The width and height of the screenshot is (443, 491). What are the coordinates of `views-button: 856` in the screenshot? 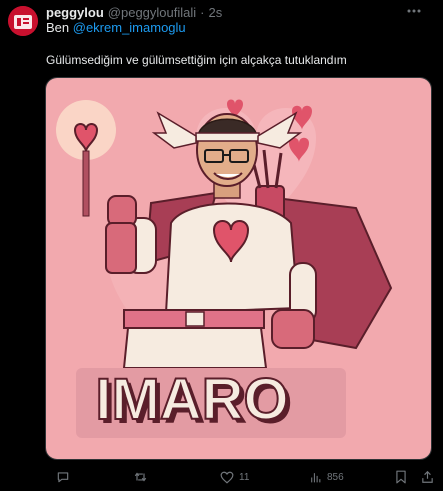 It's located at (326, 477).